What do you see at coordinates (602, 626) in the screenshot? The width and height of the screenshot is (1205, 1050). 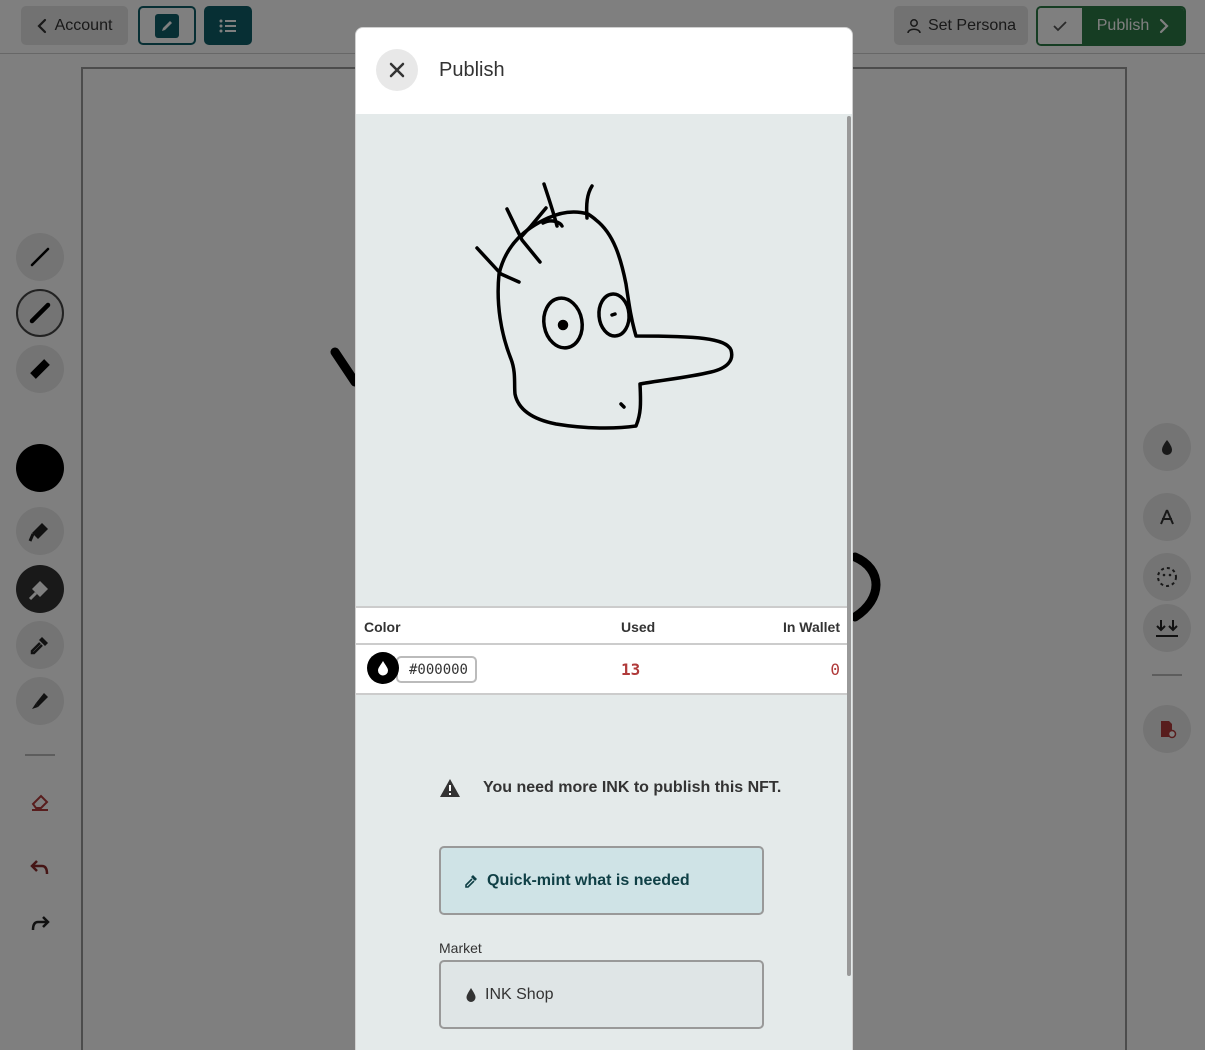 I see `ink-table-header: Color Used In Wallet` at bounding box center [602, 626].